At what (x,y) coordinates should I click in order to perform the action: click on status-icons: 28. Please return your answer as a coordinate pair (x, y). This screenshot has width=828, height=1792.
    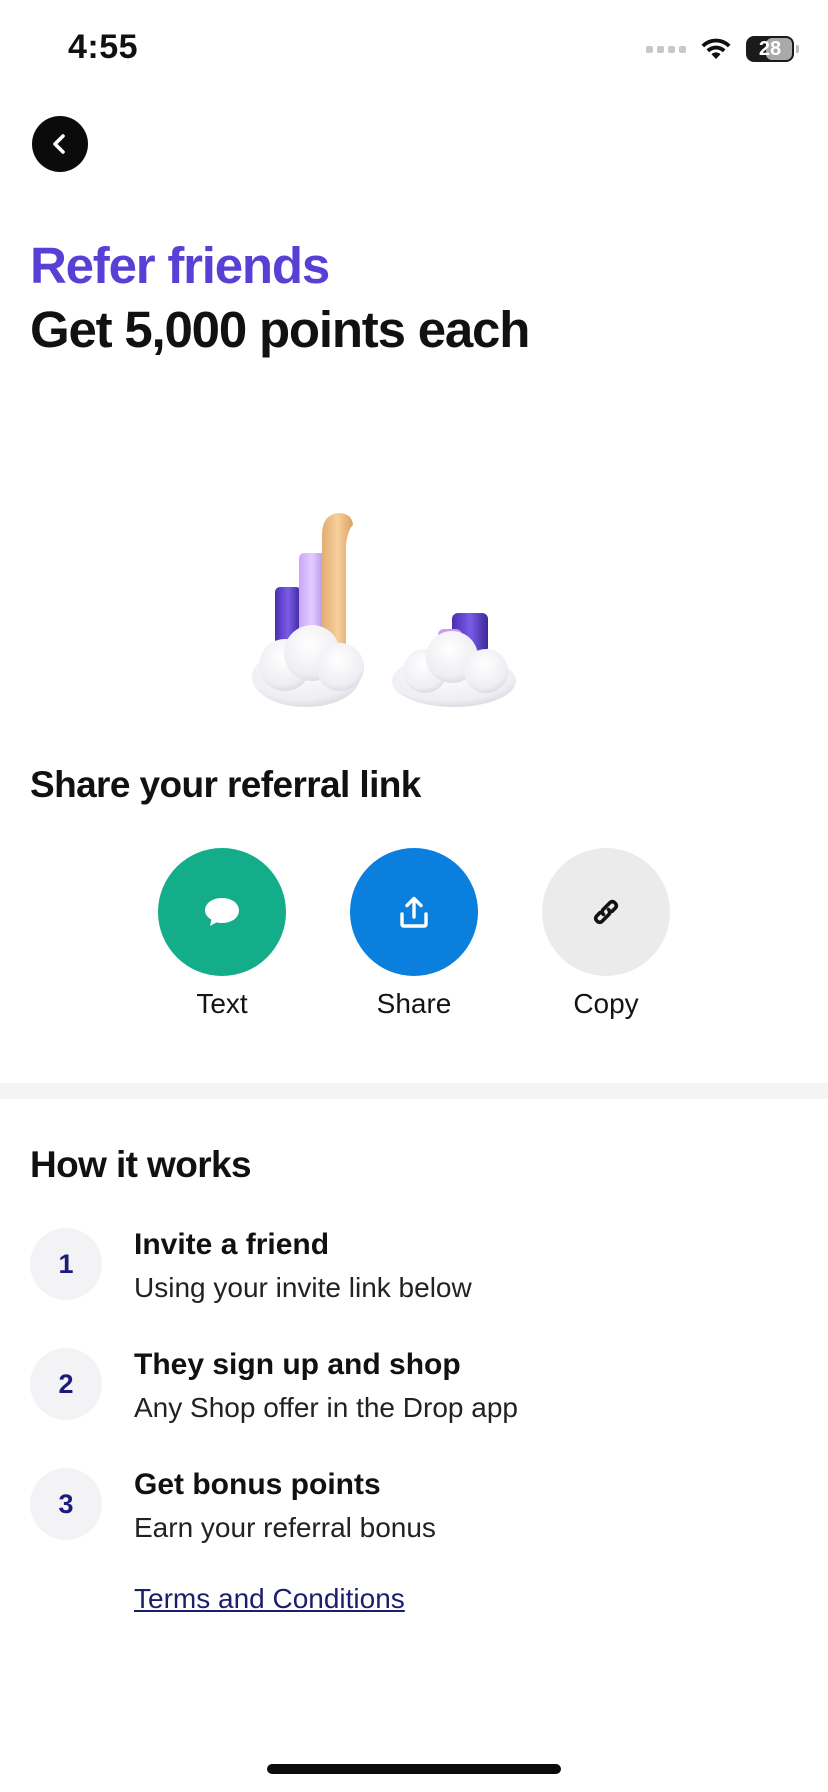
    Looking at the image, I should click on (722, 49).